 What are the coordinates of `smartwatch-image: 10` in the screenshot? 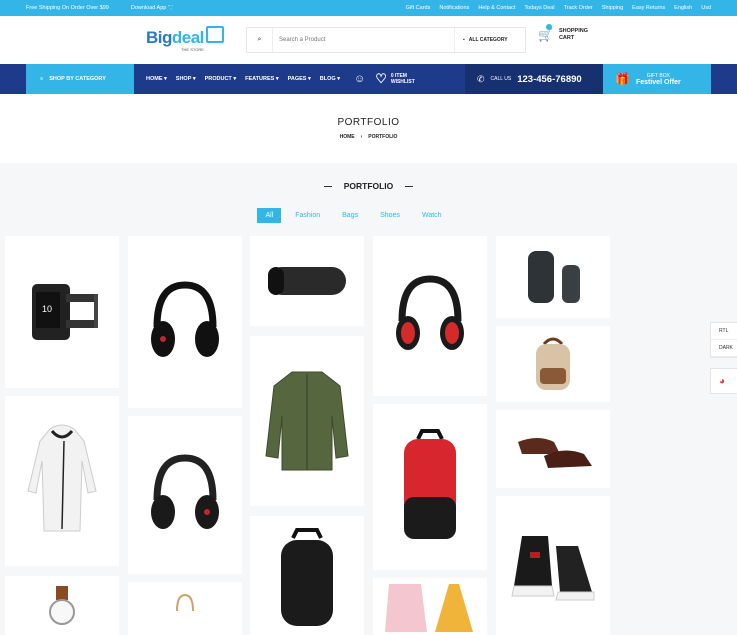 It's located at (65, 312).